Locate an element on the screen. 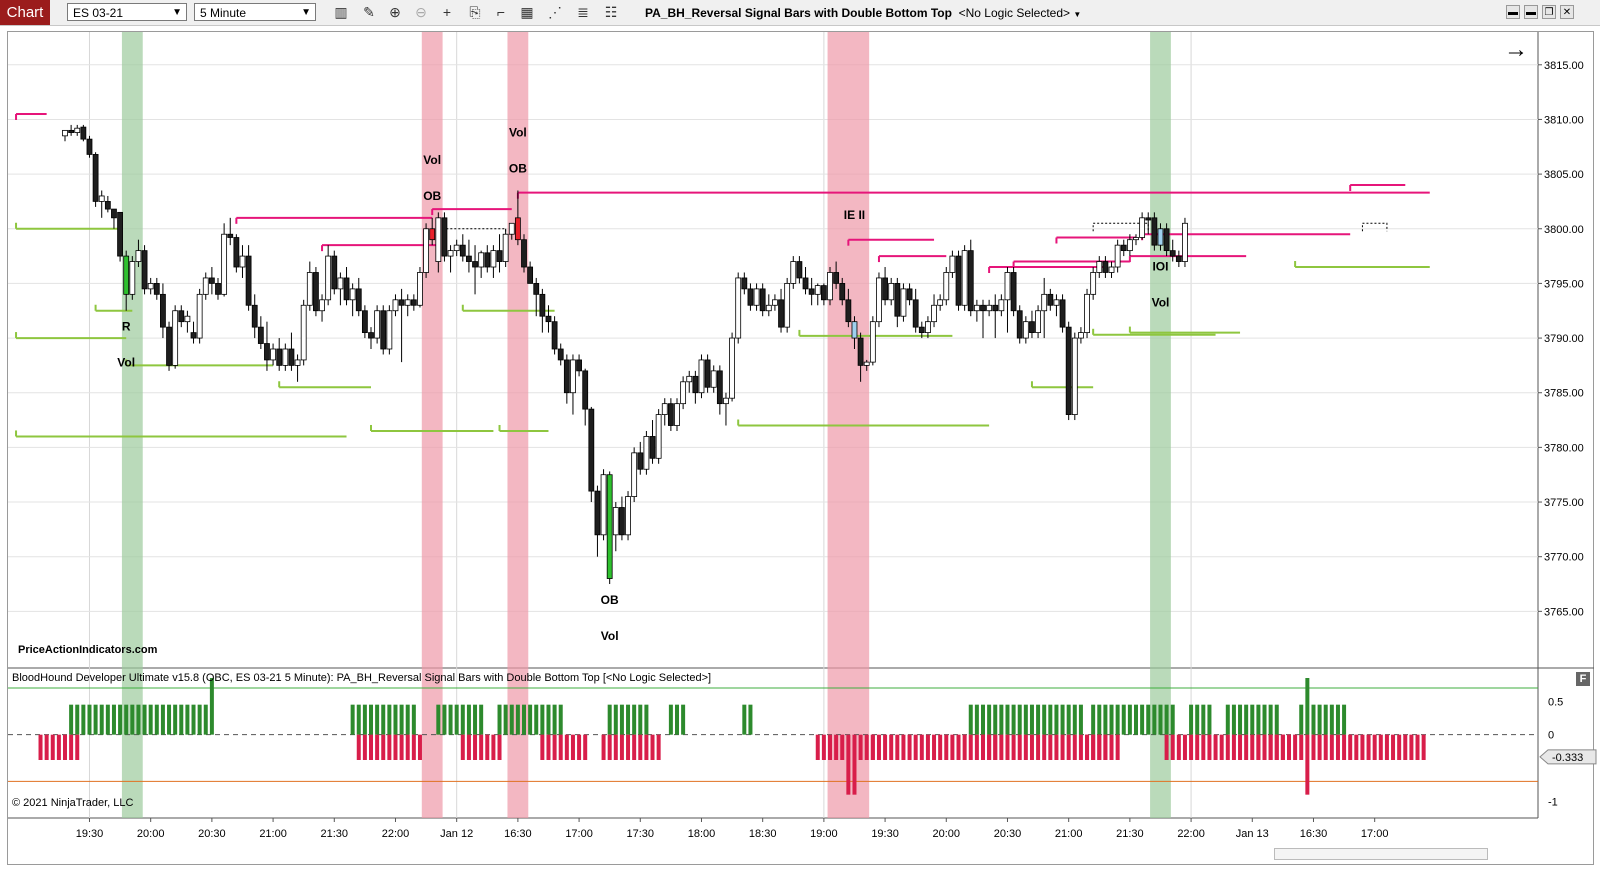 This screenshot has height=870, width=1600. dashed-range-box is located at coordinates (1374, 227).